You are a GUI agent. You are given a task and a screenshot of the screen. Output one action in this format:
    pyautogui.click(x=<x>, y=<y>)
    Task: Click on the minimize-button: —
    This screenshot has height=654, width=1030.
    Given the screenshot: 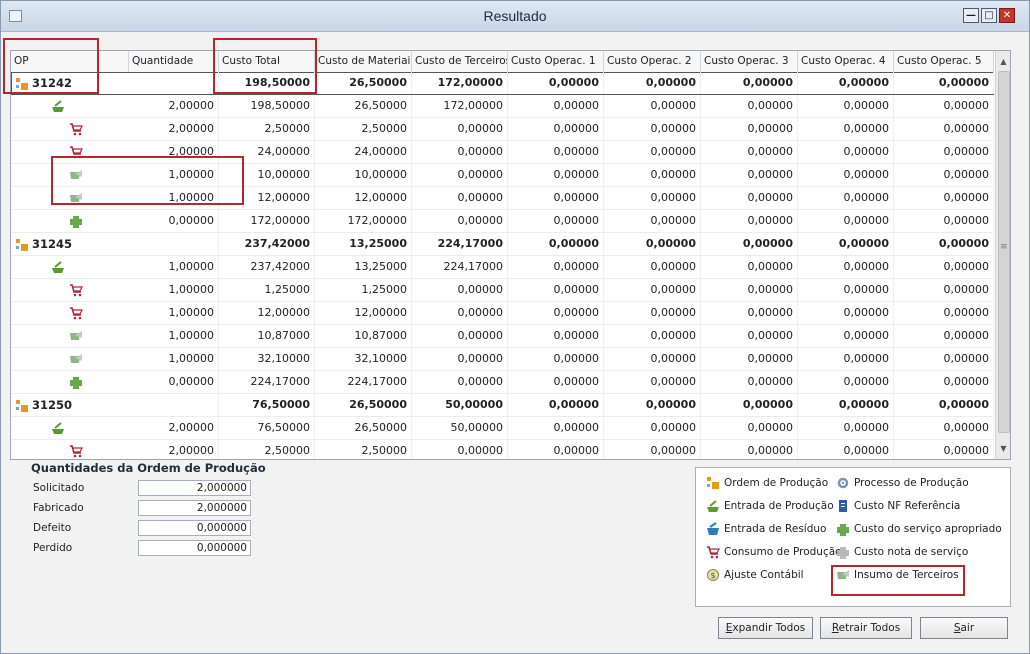 What is the action you would take?
    pyautogui.click(x=971, y=15)
    